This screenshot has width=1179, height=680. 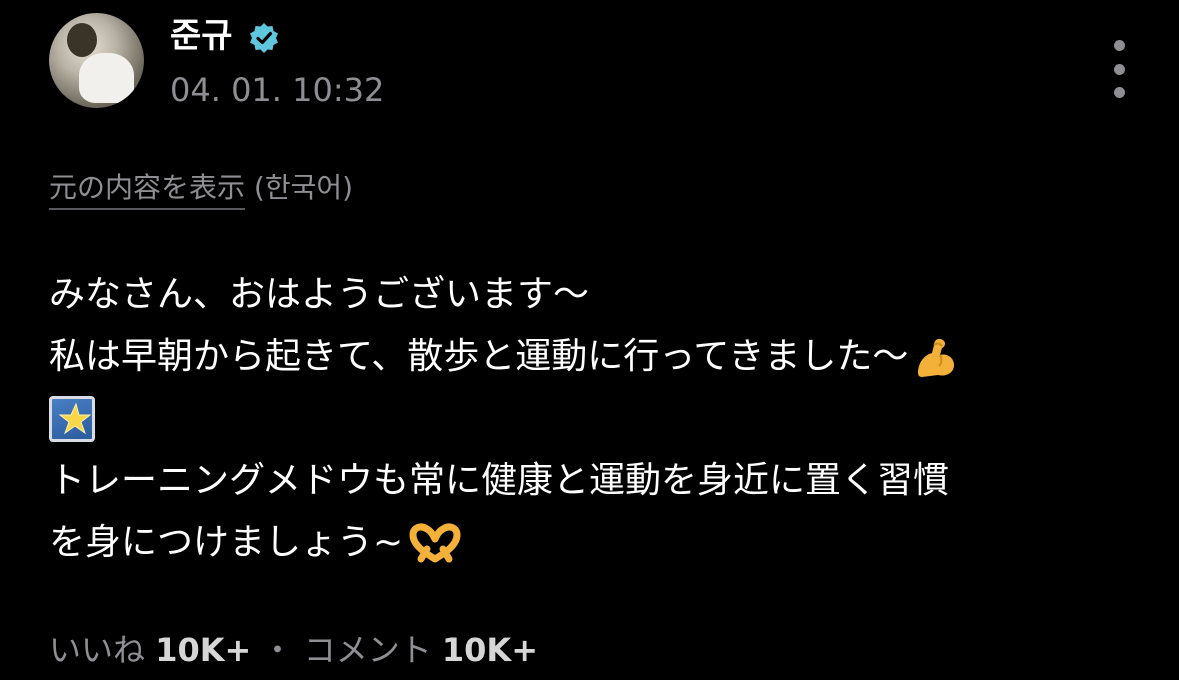 I want to click on heart-hands-icon, so click(x=435, y=543).